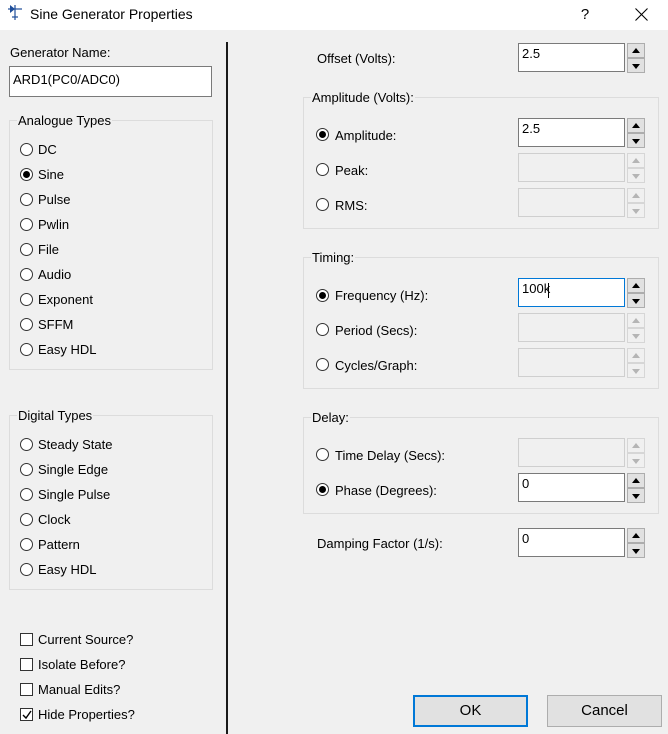 The height and width of the screenshot is (734, 668). Describe the element at coordinates (636, 195) in the screenshot. I see `rms-up-arrow-icon` at that location.